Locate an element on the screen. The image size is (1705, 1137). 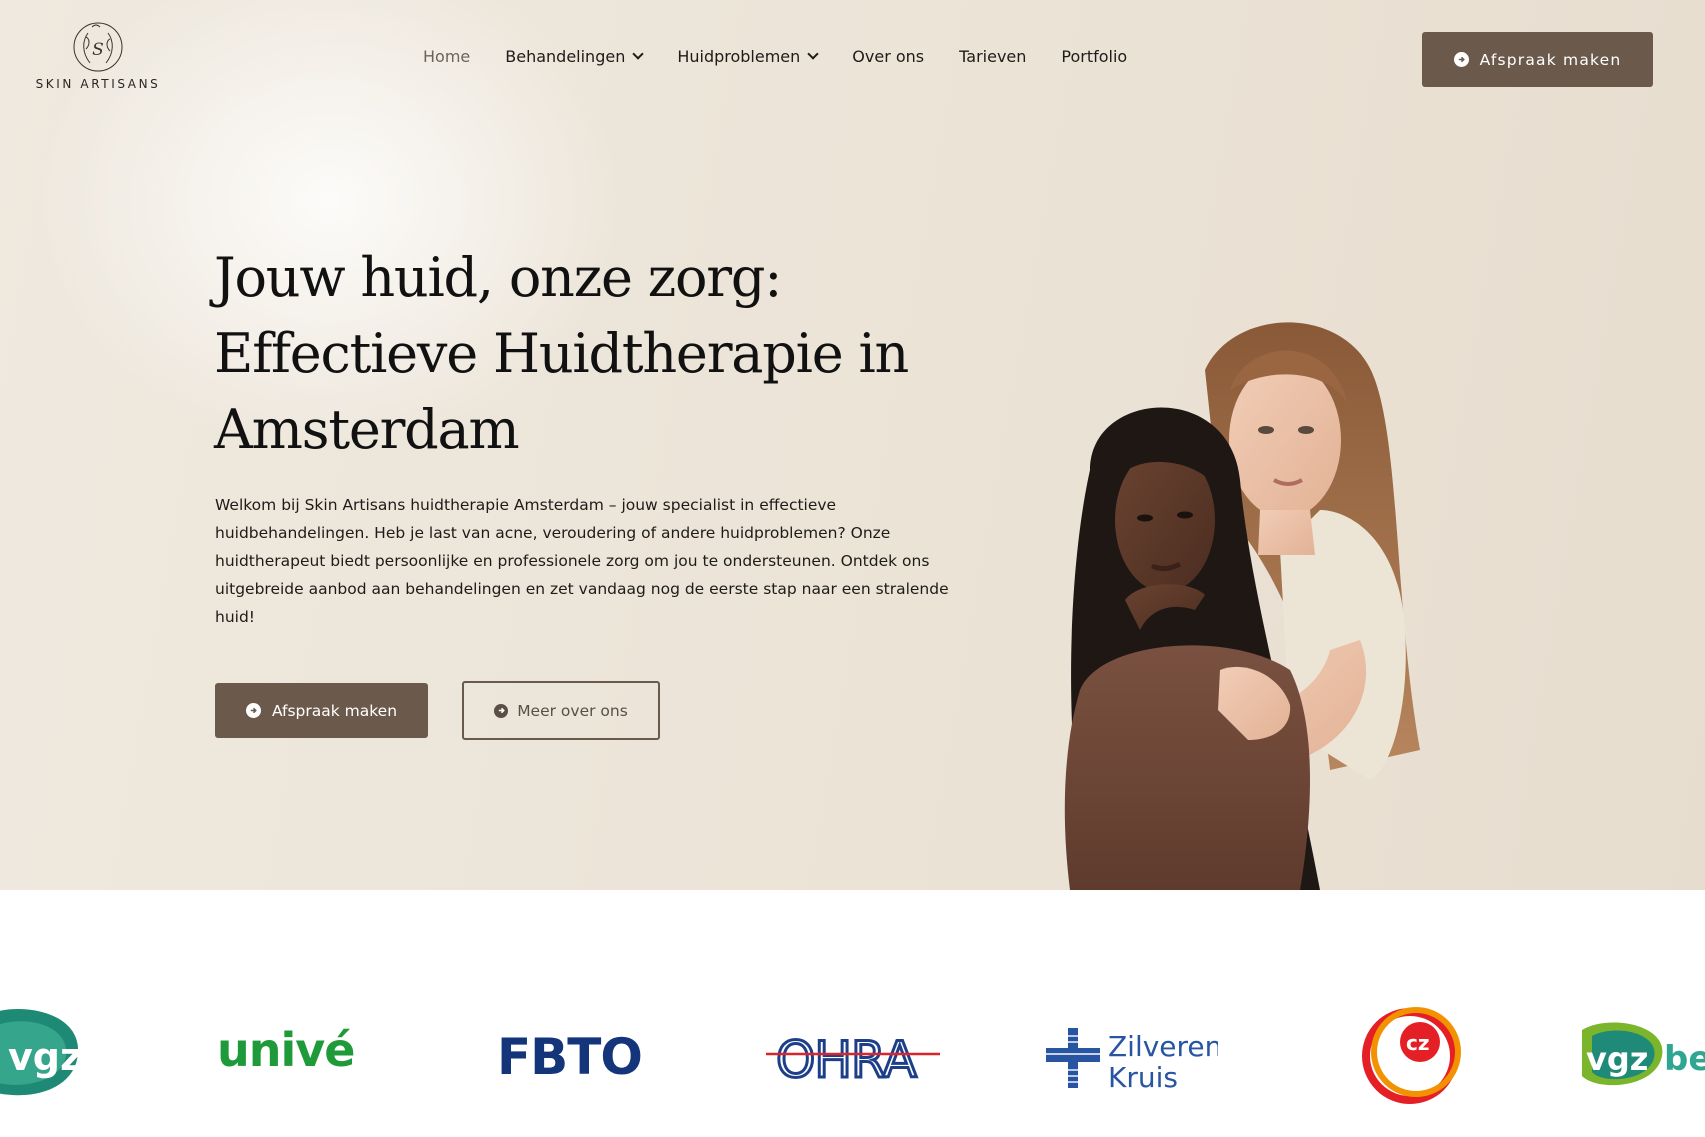
nav-item-label: Portfolio is located at coordinates (1094, 56).